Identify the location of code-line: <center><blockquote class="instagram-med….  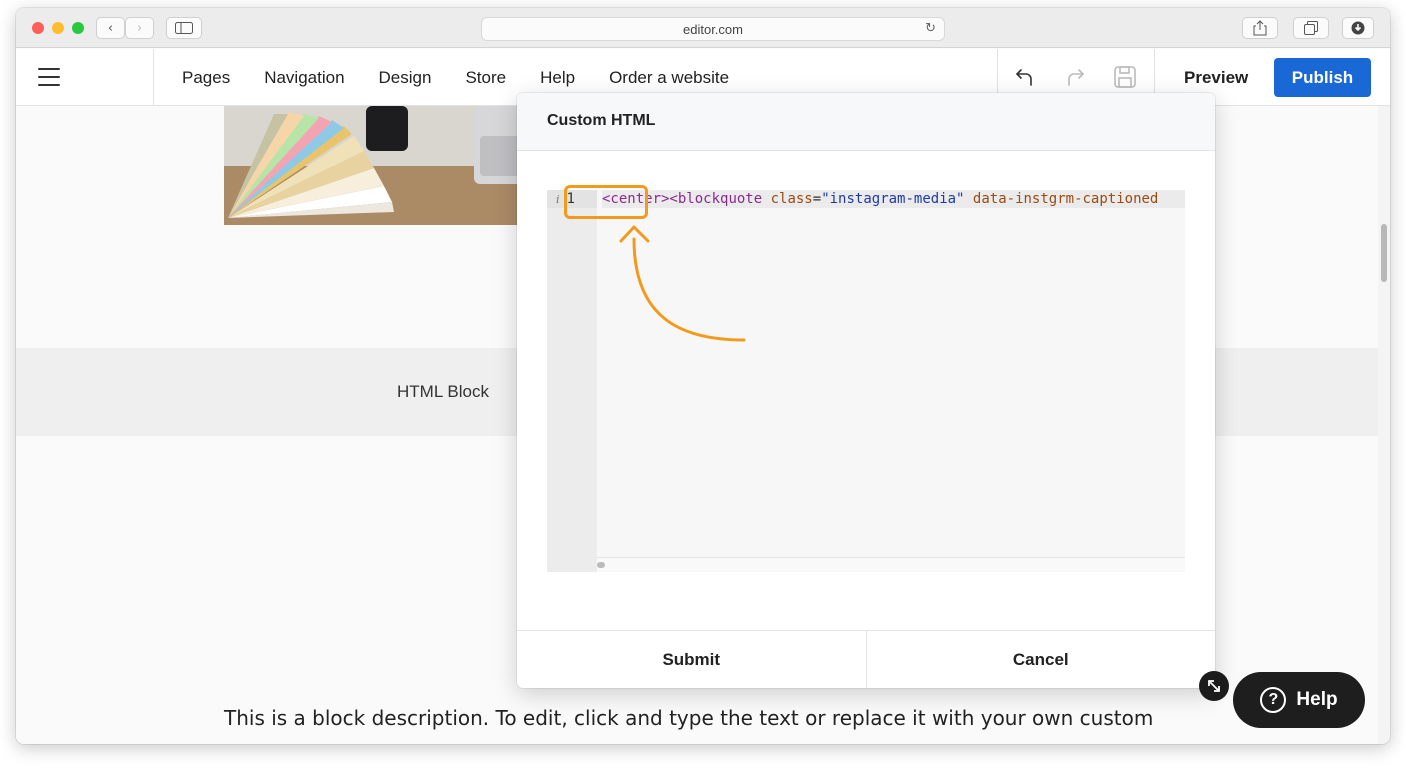
(893, 199).